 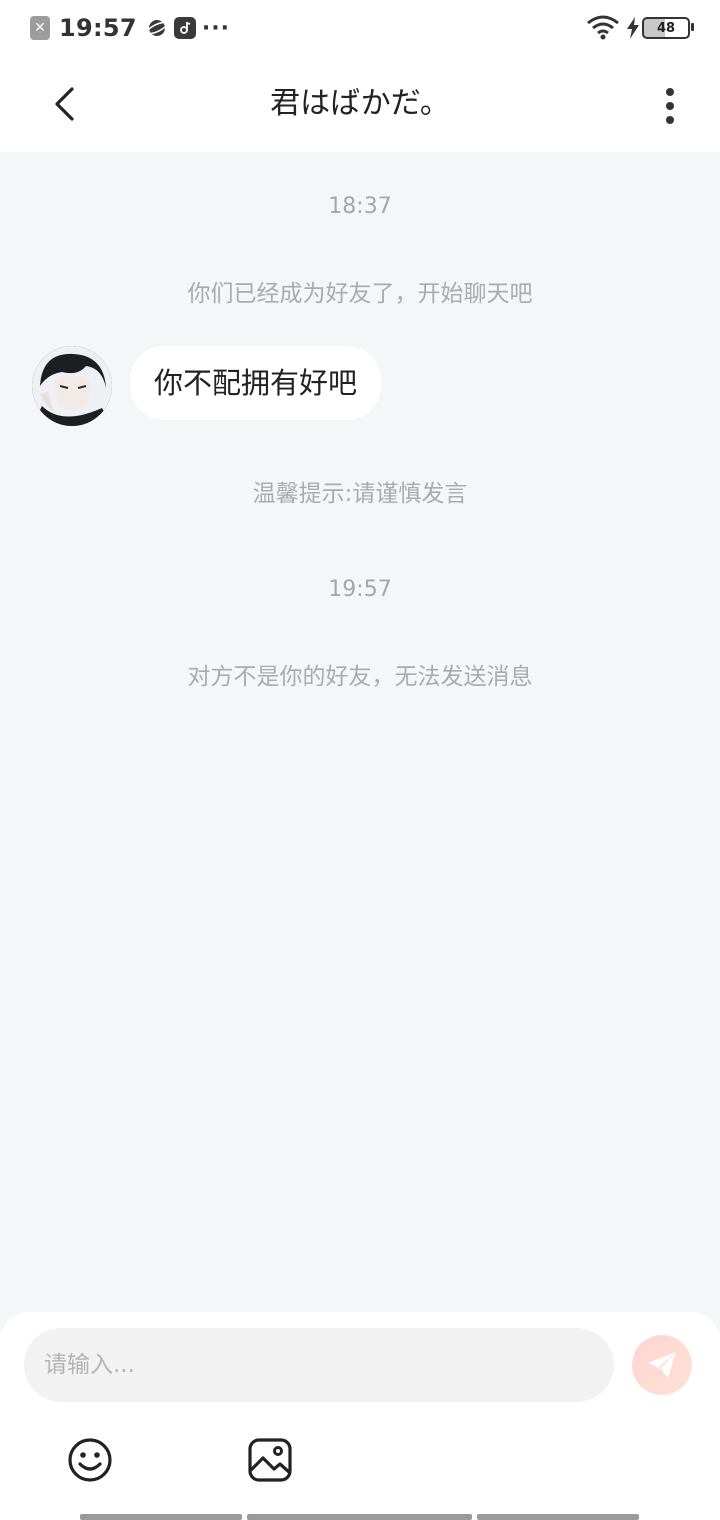 I want to click on message-bubble: 你不配拥有好吧, so click(x=256, y=383).